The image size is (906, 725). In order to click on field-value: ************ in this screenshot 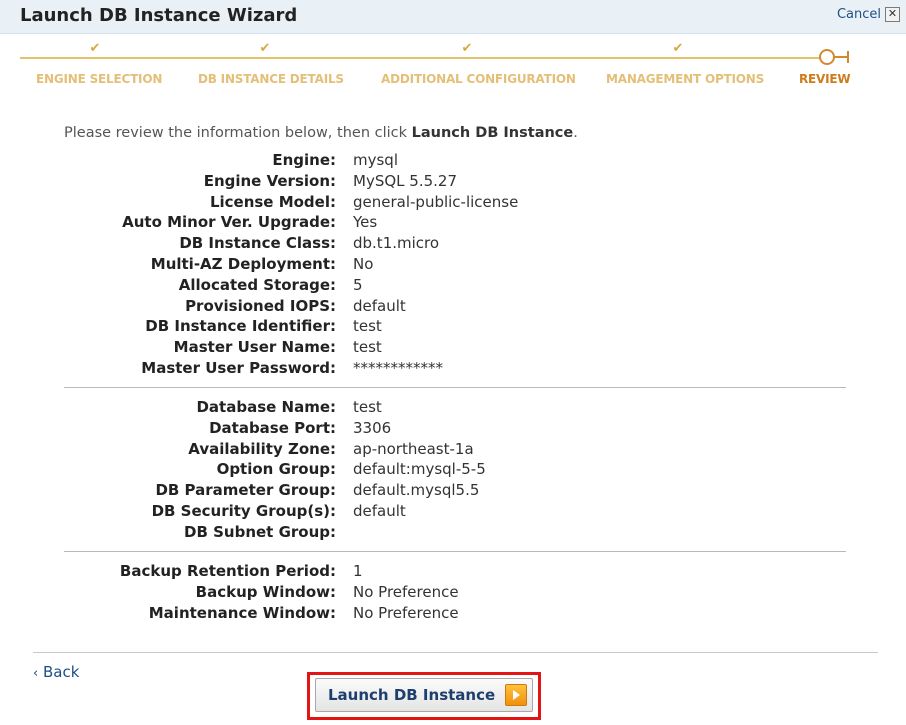, I will do `click(398, 368)`.